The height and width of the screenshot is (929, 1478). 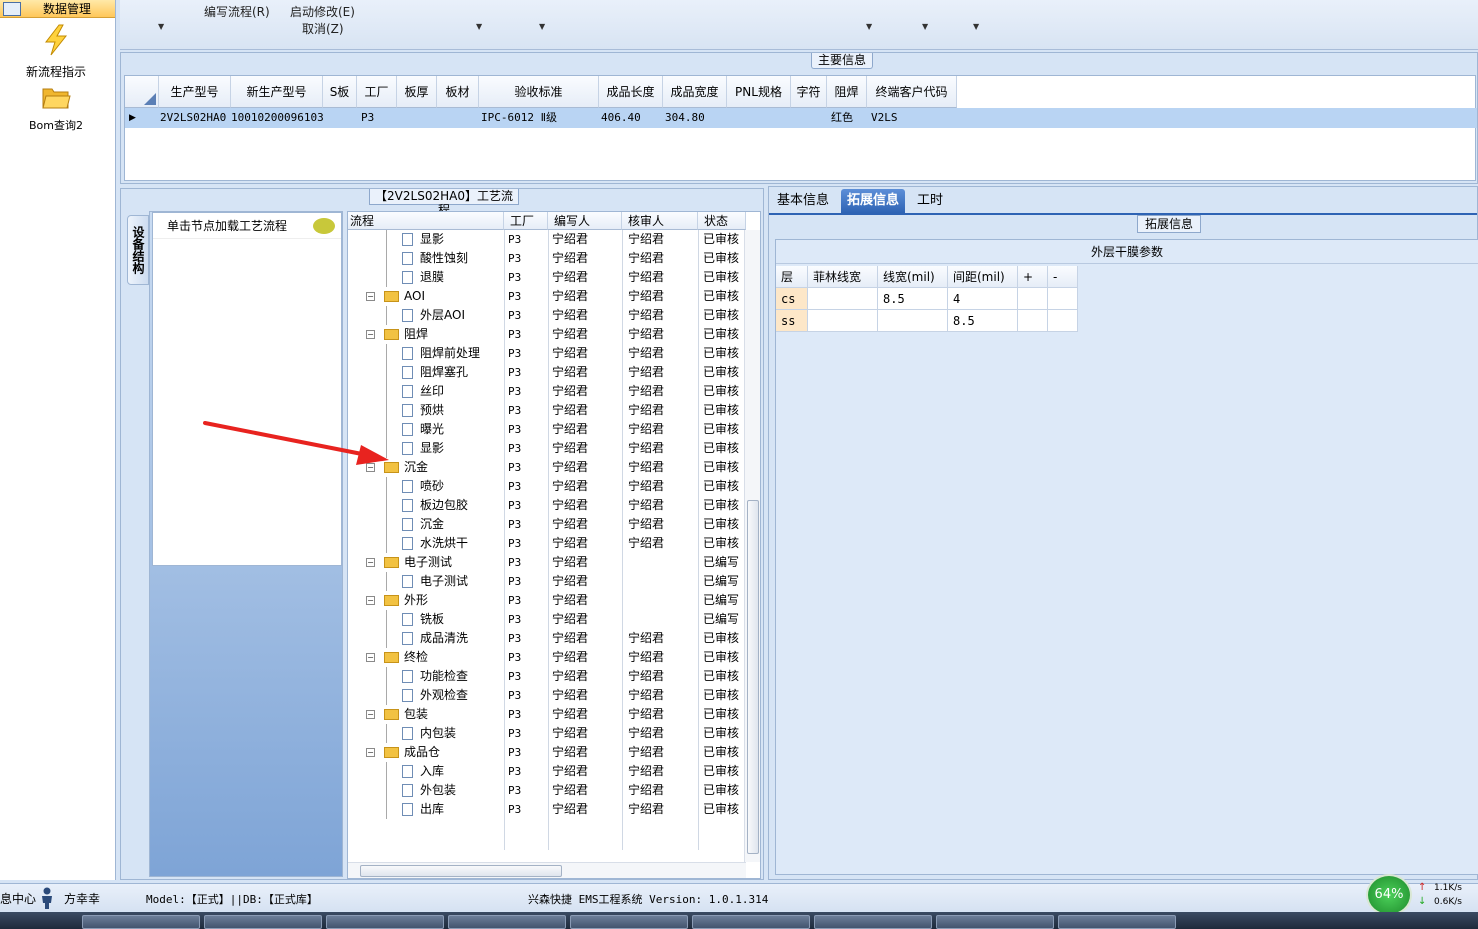 What do you see at coordinates (546, 334) in the screenshot?
I see `tree-row: − 阻焊 P3 宁绍君 宁绍君 已审核` at bounding box center [546, 334].